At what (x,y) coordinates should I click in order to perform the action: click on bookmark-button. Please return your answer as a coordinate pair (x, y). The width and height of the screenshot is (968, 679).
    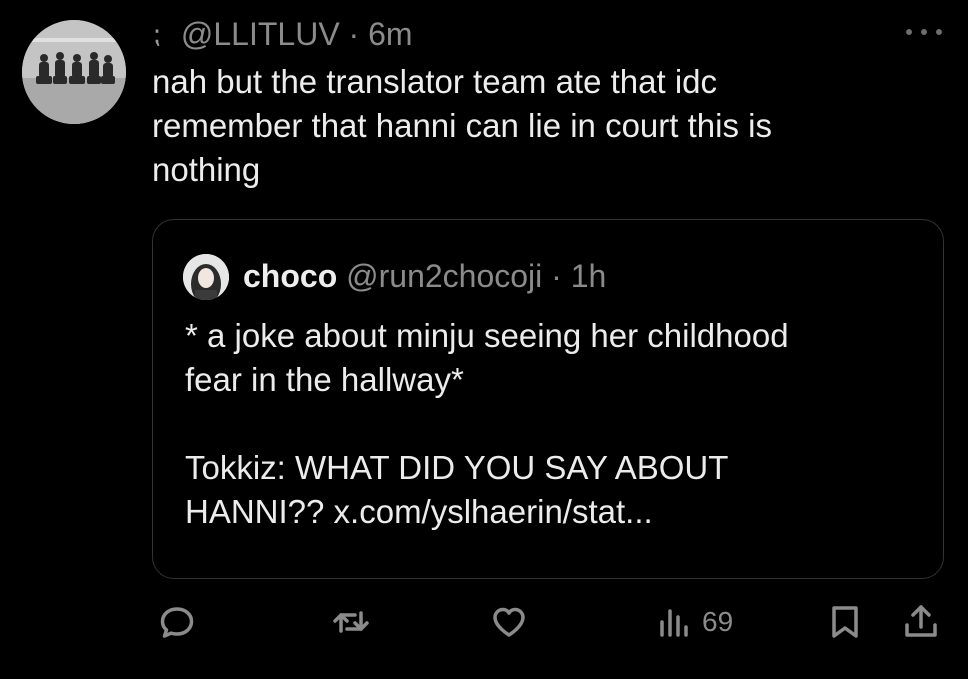
    Looking at the image, I should click on (845, 622).